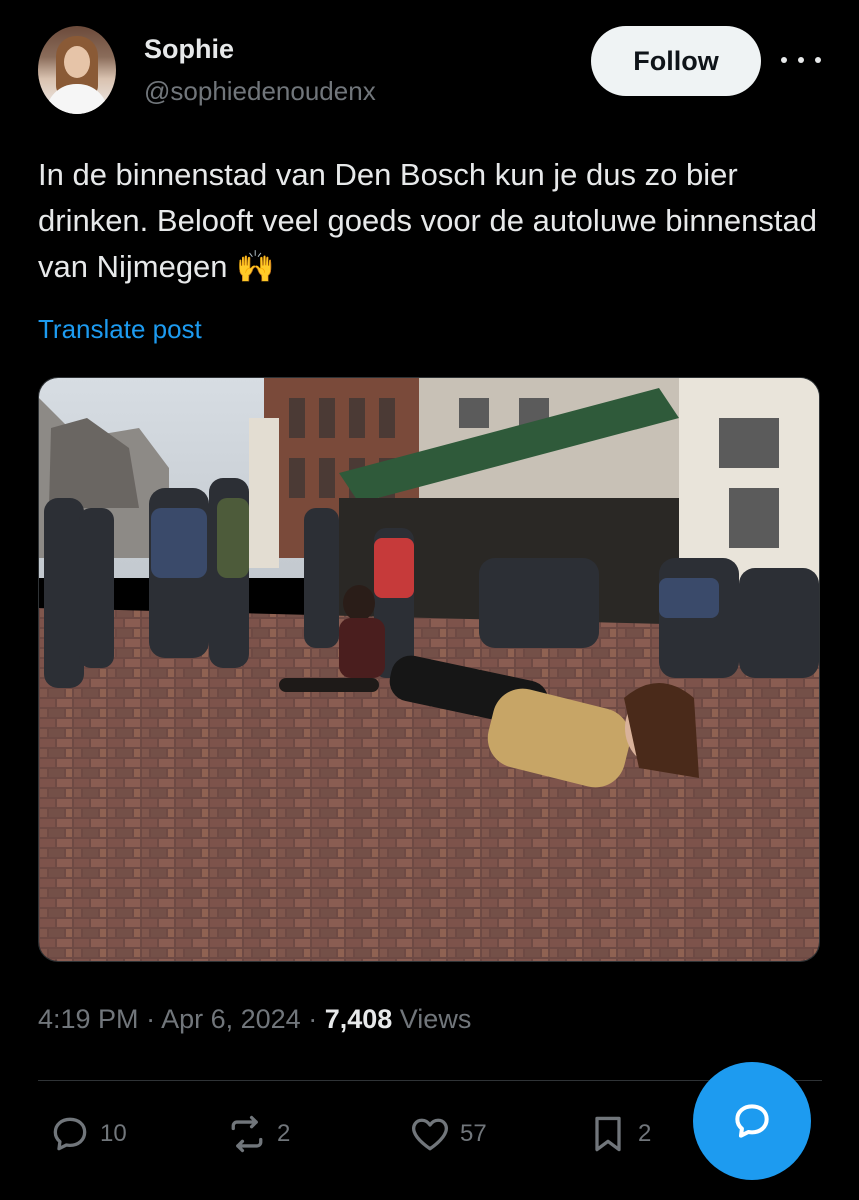 The height and width of the screenshot is (1200, 859). I want to click on reply-count: 10, so click(113, 1133).